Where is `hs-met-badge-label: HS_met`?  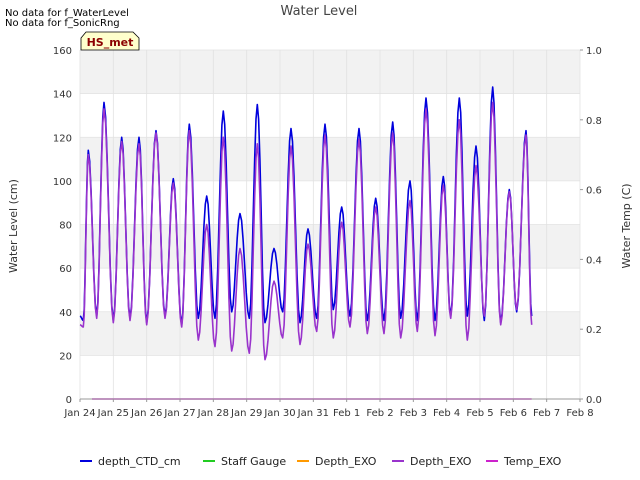 hs-met-badge-label: HS_met is located at coordinates (110, 42).